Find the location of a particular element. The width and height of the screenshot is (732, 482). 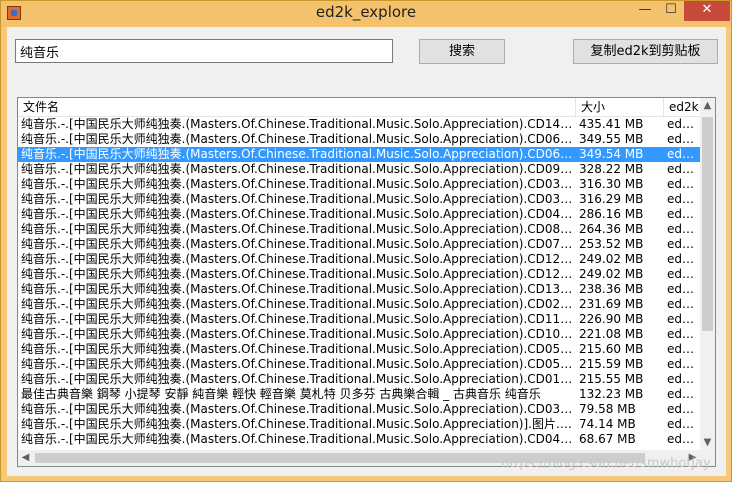

watermark: https://blog.csdn.net/smwhotjay is located at coordinates (606, 463).